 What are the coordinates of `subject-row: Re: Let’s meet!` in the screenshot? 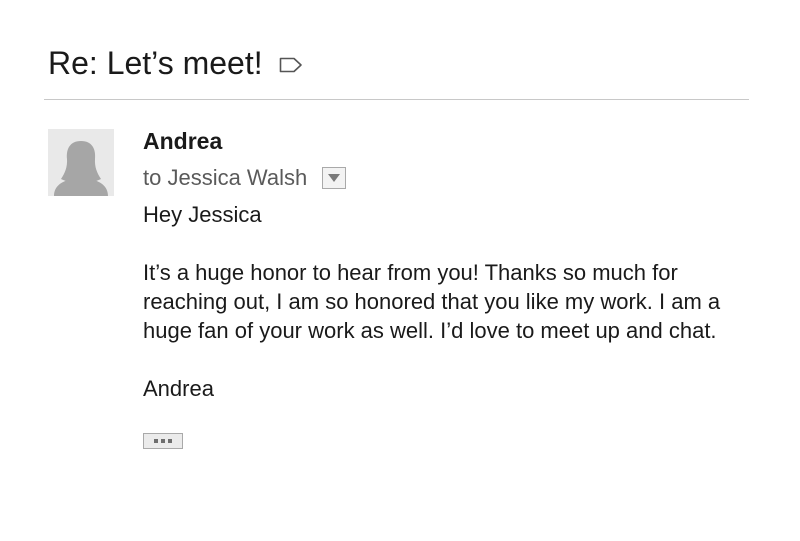 It's located at (175, 63).